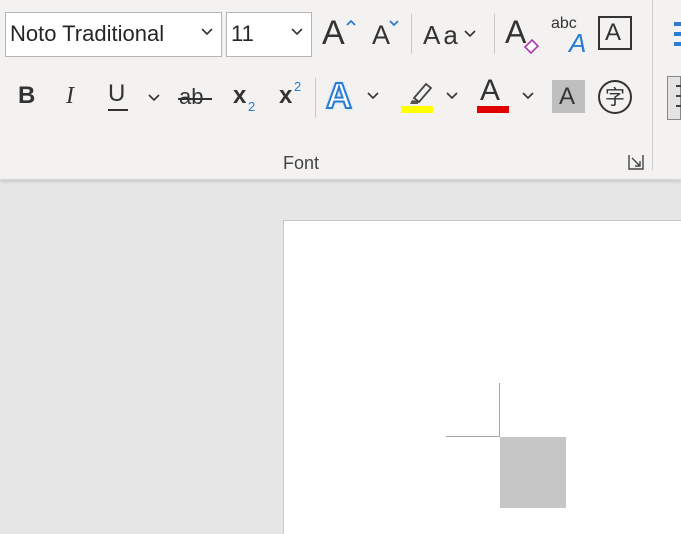 The width and height of the screenshot is (681, 534). I want to click on font-dialog-launcher, so click(636, 162).